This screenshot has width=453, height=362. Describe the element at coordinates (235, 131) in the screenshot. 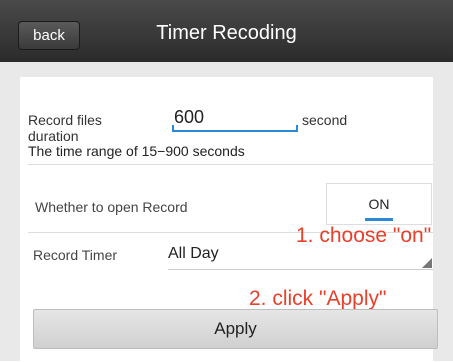

I see `duration-input-underline` at that location.